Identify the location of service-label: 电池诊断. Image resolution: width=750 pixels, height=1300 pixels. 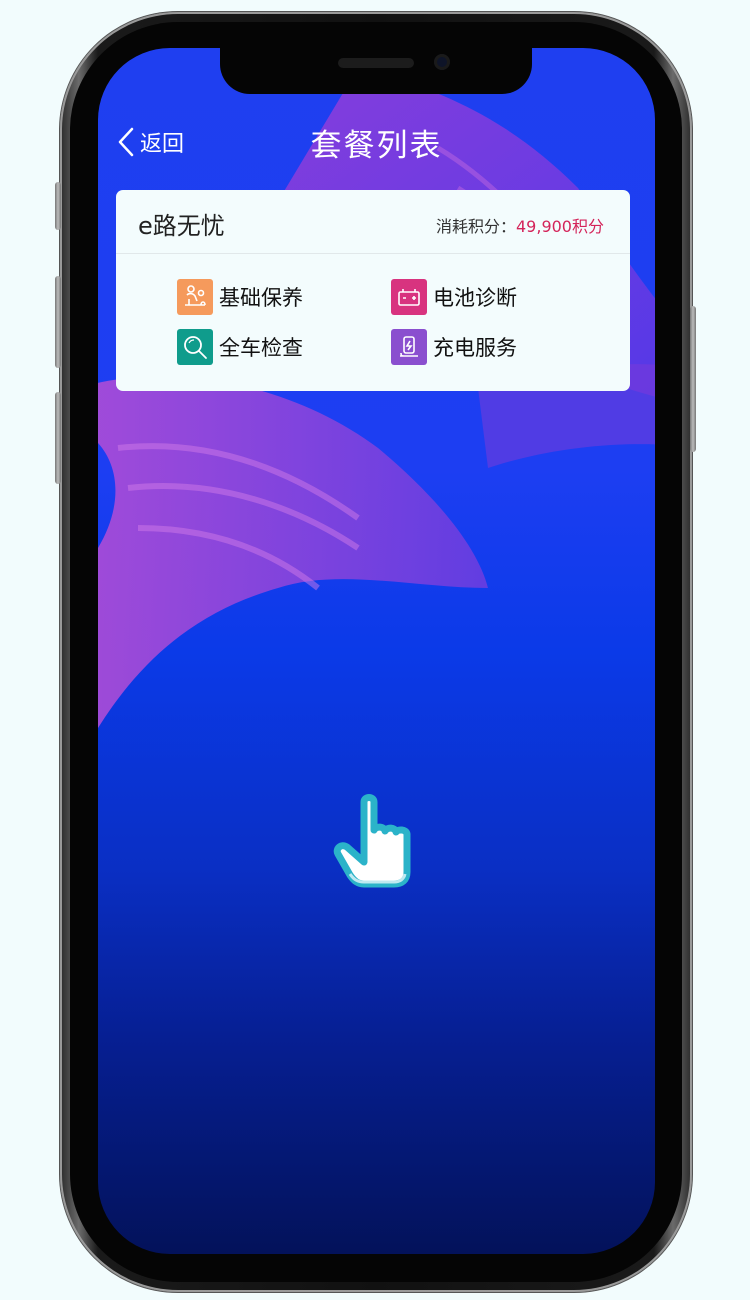
(475, 298).